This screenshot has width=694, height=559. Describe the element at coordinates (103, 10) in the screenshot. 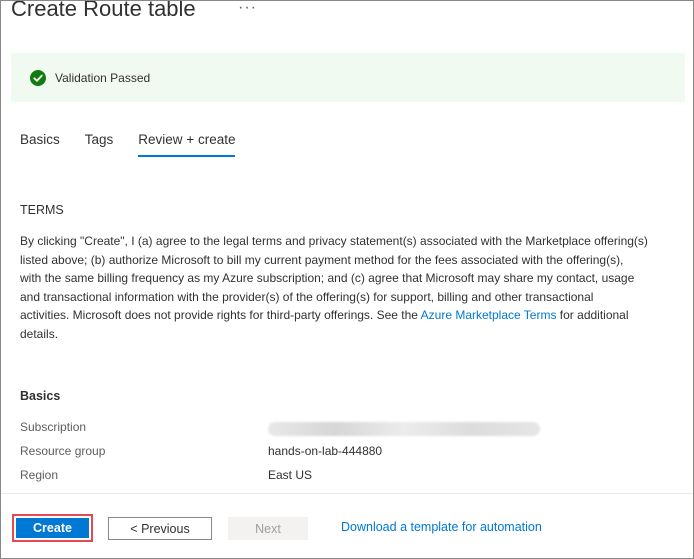

I see `page-title: Create Route table` at that location.